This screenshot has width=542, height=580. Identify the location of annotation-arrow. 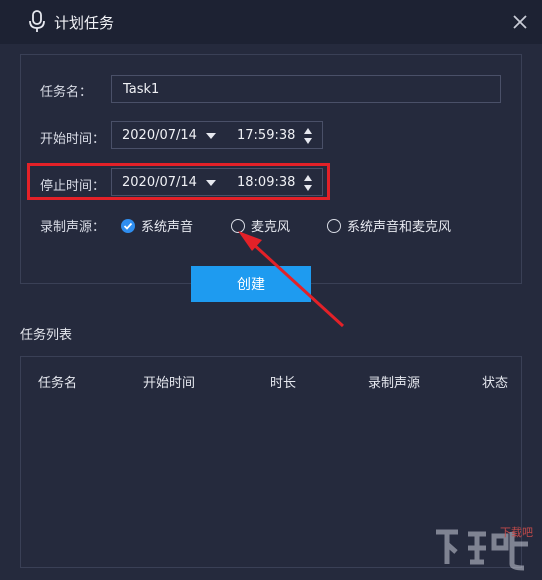
(291, 279).